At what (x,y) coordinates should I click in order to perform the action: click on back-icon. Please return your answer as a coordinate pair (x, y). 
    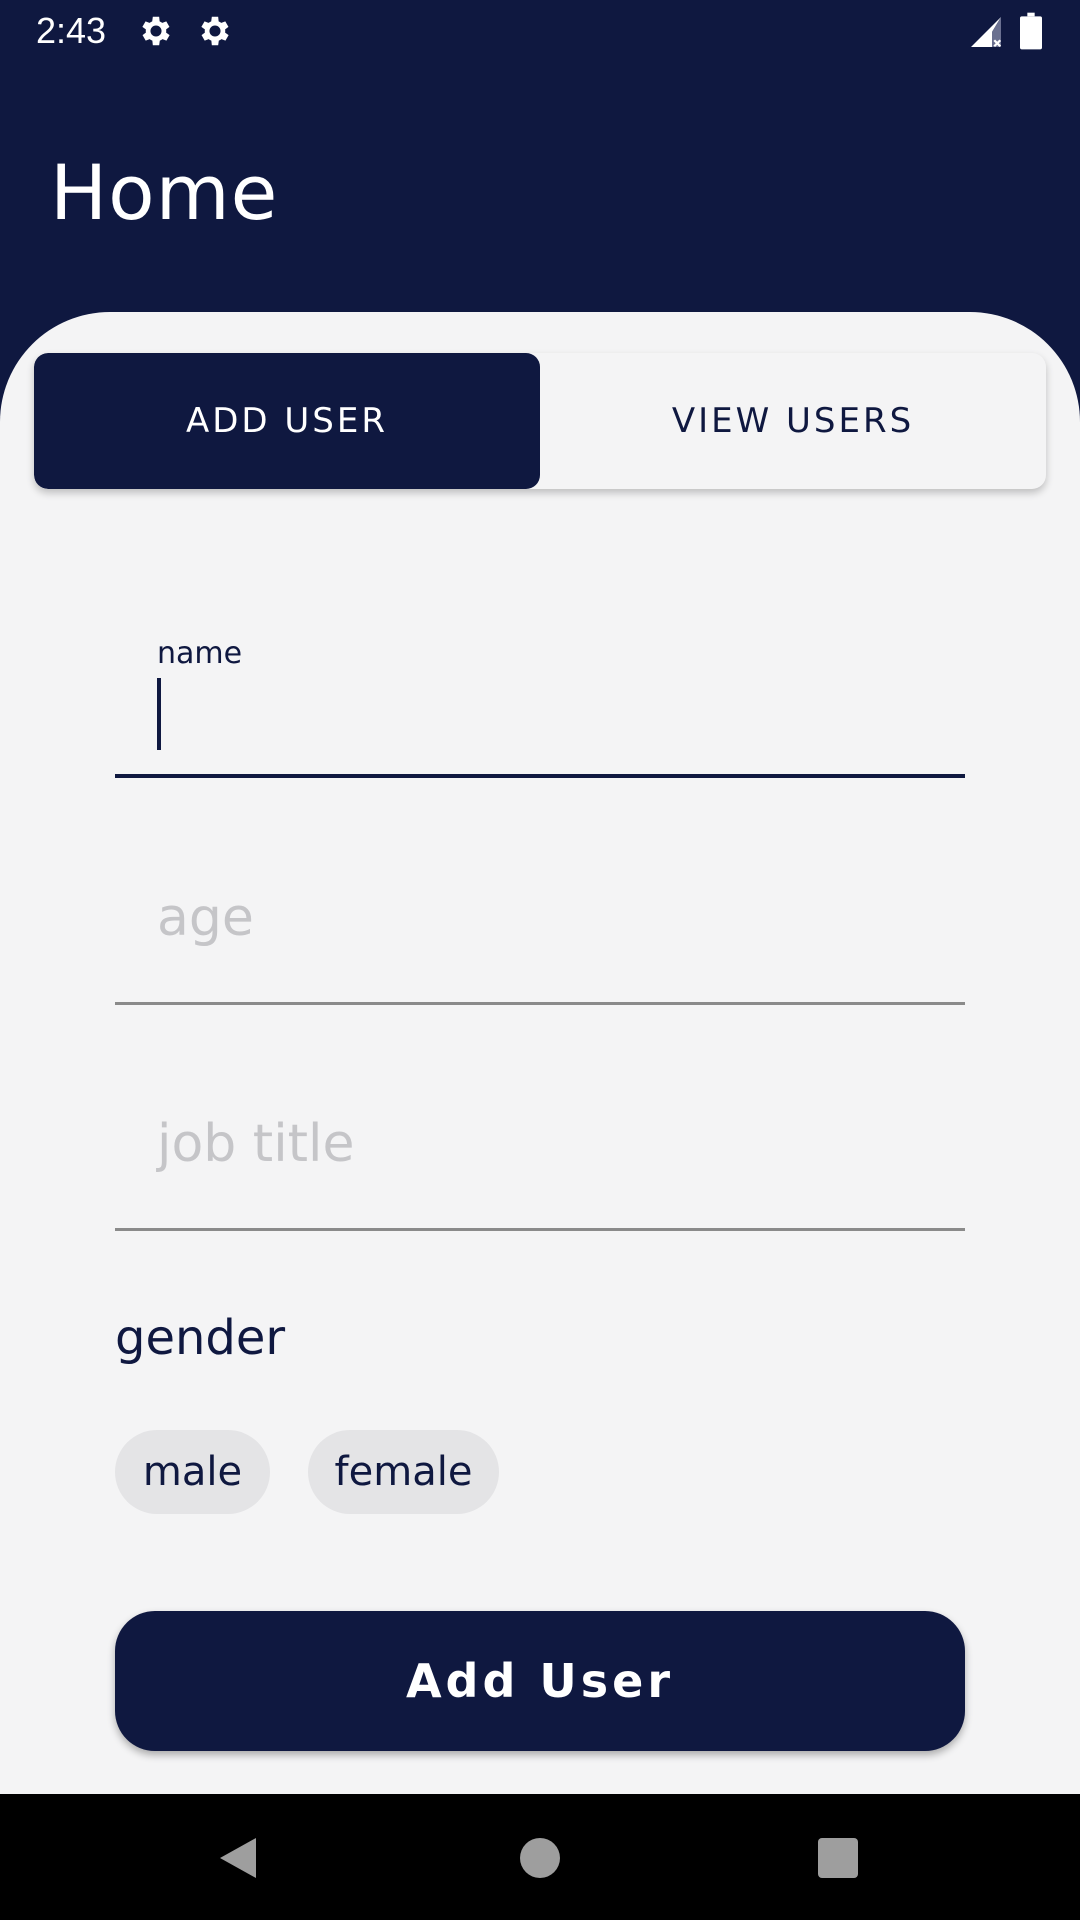
    Looking at the image, I should click on (238, 1858).